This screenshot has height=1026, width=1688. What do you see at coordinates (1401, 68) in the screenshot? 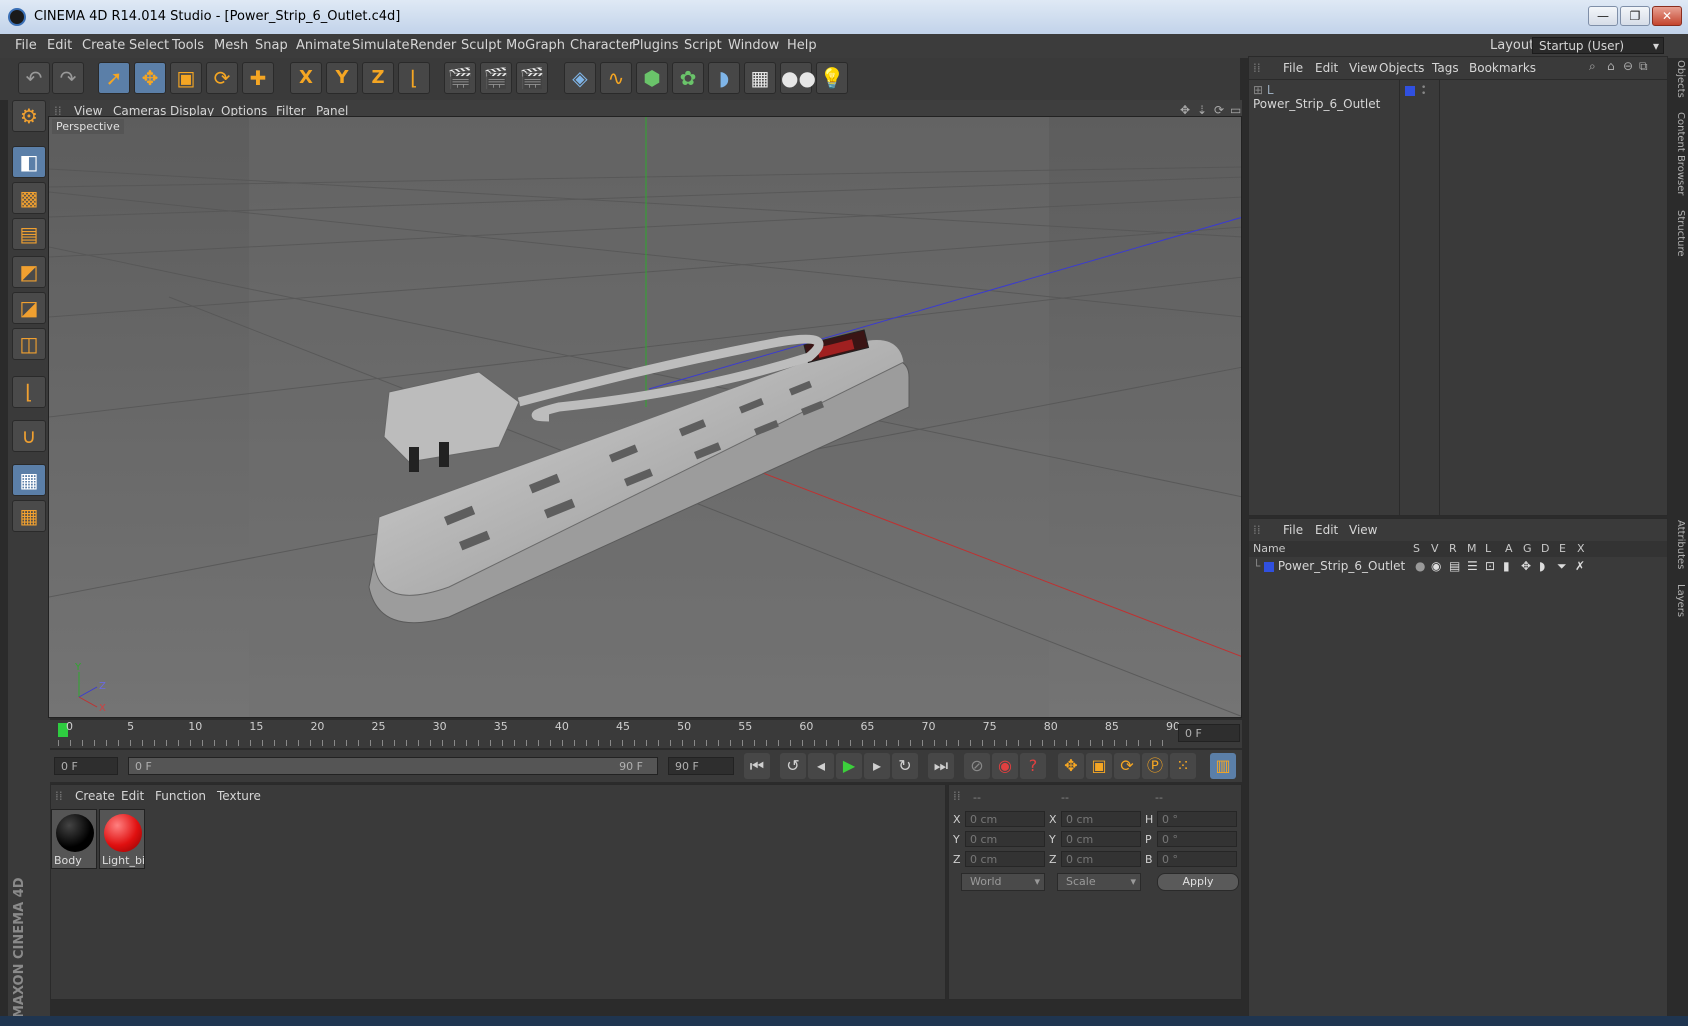
I see `object-menu-objects: Objects` at bounding box center [1401, 68].